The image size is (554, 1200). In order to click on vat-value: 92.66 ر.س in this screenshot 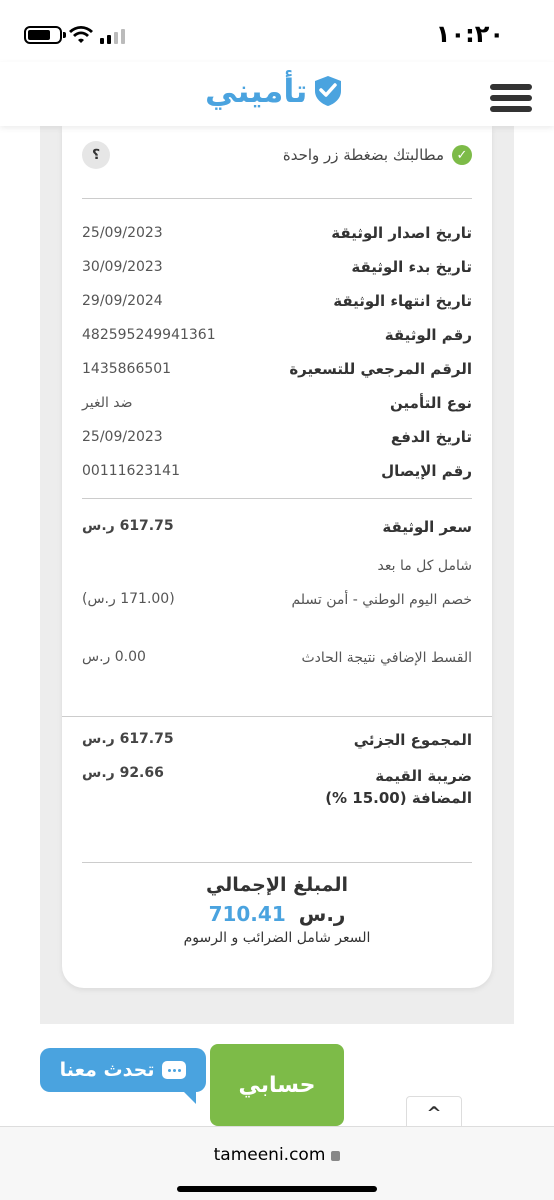, I will do `click(123, 773)`.